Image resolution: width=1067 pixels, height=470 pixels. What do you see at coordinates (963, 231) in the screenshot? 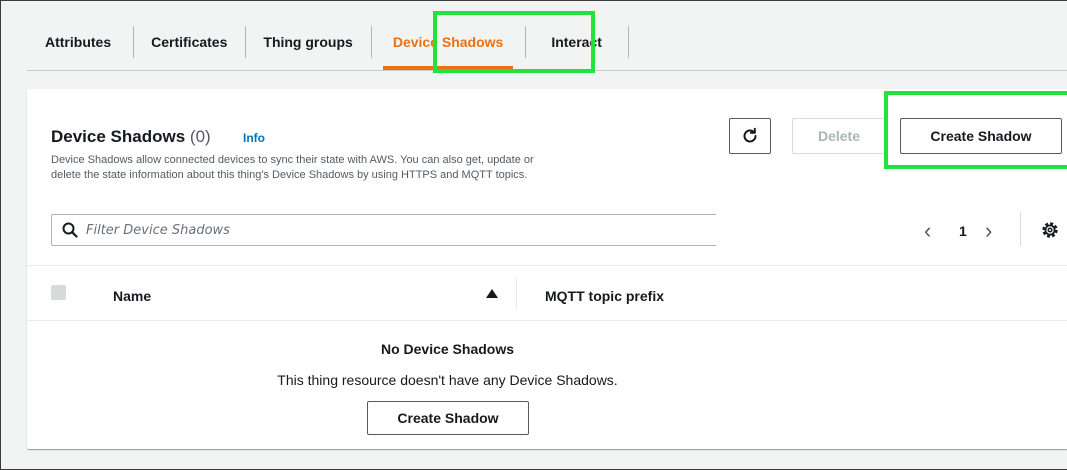
I see `page-number: 1` at bounding box center [963, 231].